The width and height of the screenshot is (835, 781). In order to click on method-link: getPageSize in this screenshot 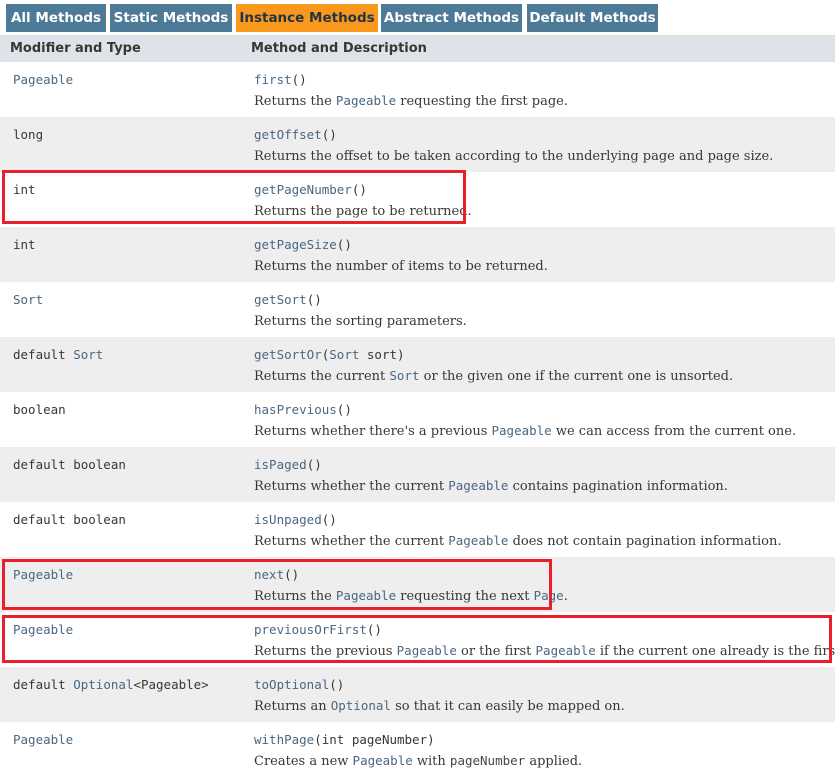, I will do `click(295, 244)`.